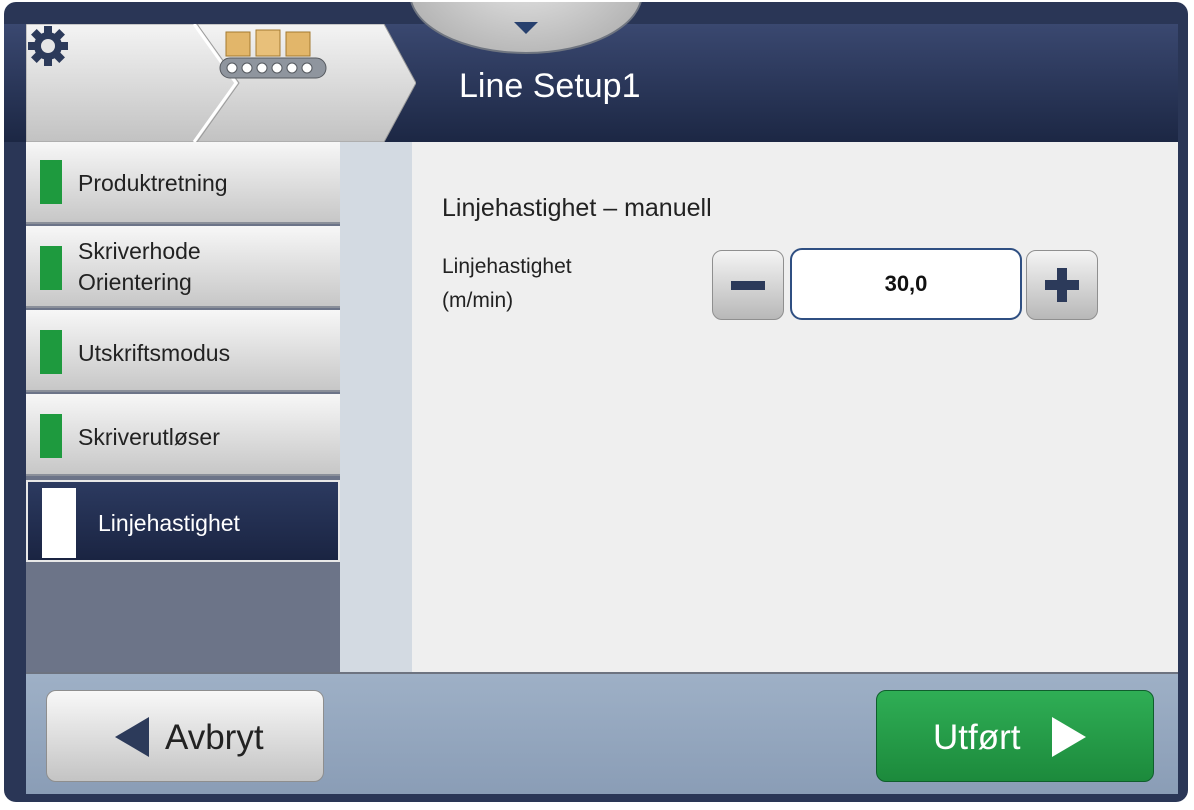  Describe the element at coordinates (977, 737) in the screenshot. I see `done-button-label: Utført` at that location.